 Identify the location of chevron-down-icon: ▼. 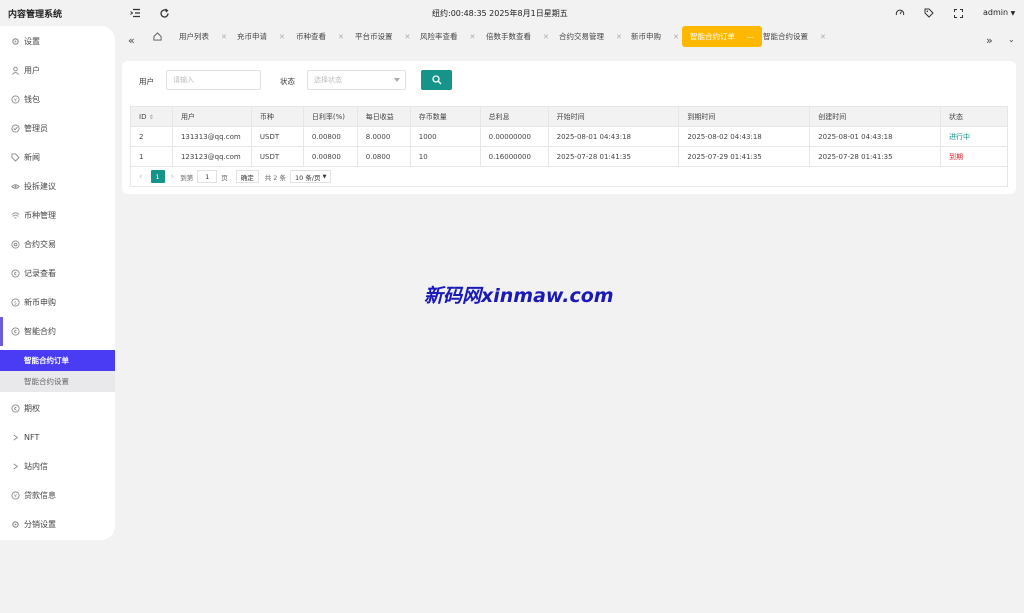
(324, 176).